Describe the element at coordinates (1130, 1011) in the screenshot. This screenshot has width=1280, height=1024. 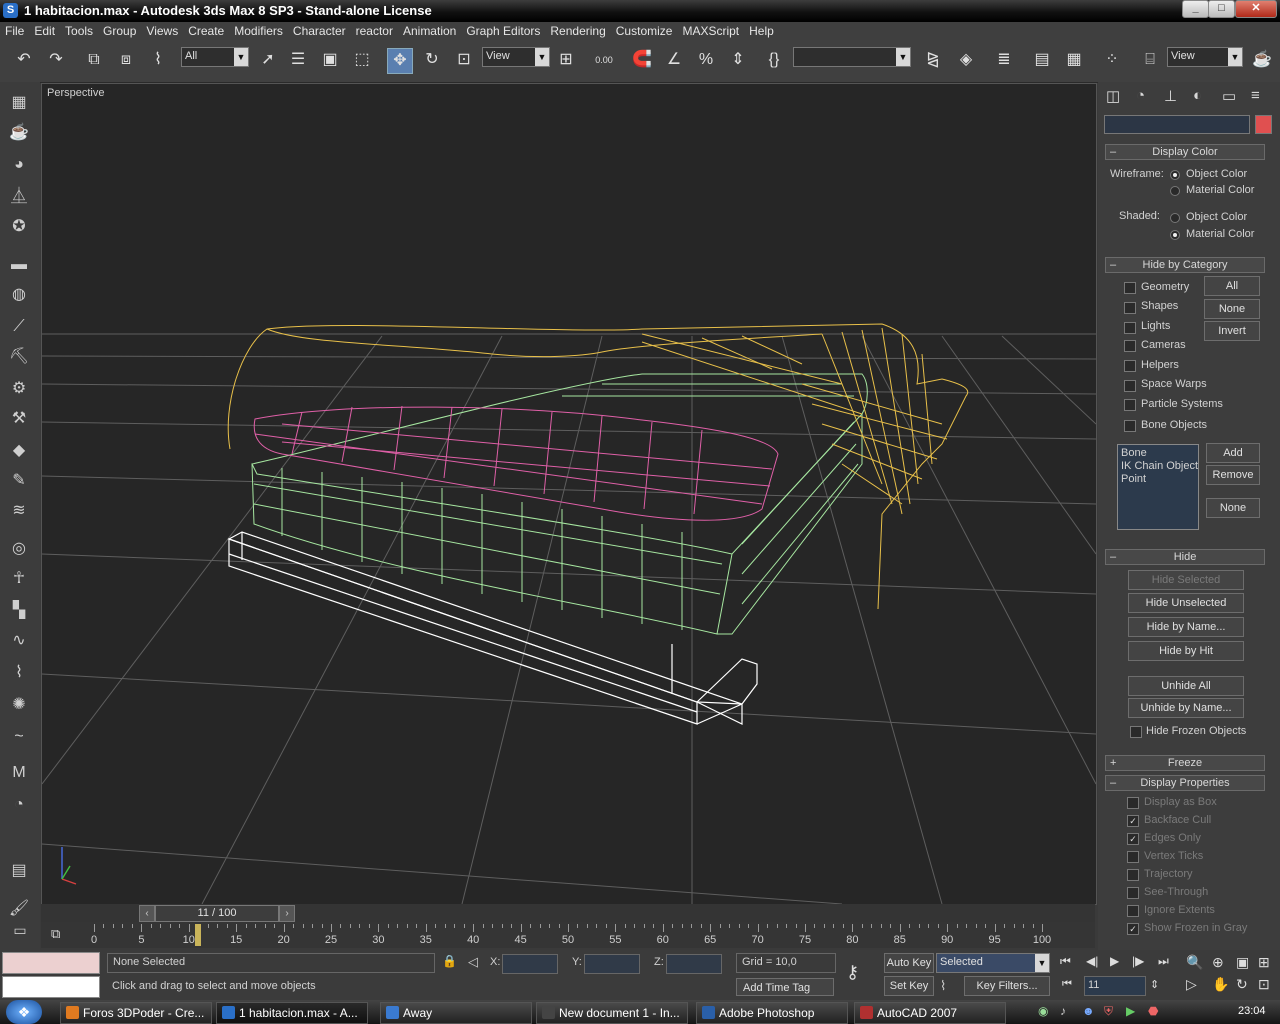
I see `tray-update-icon: ▶` at that location.